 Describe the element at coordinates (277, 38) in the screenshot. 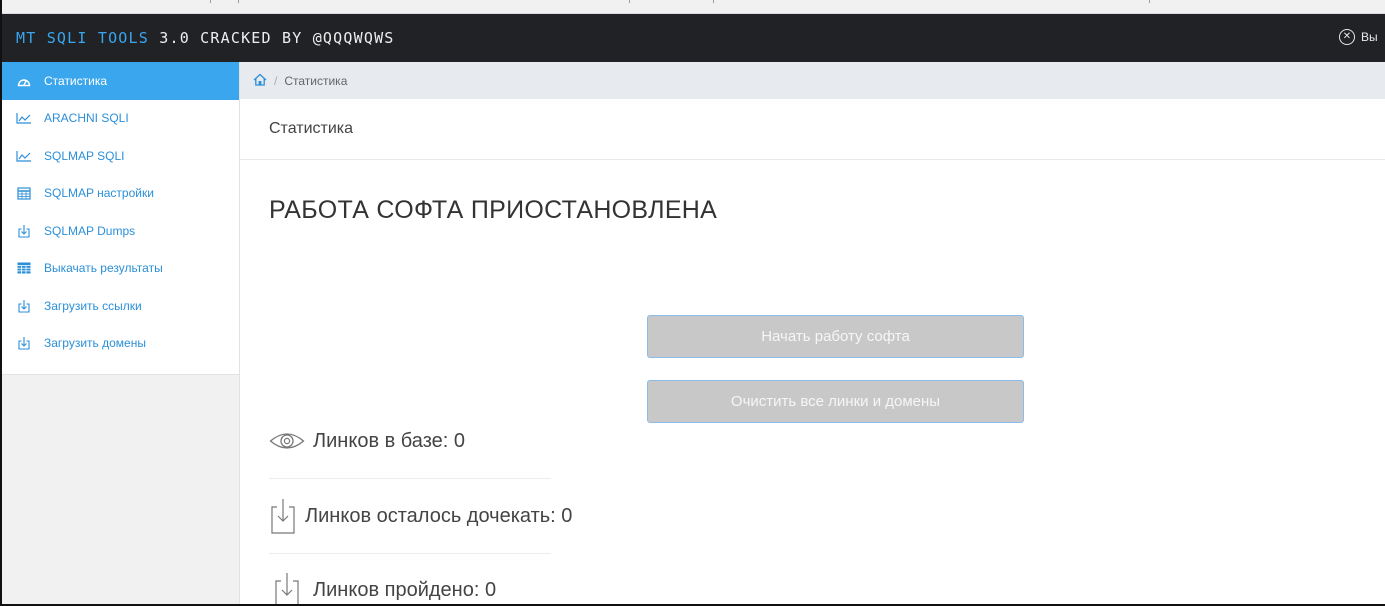

I see `brand-rest: 3.0 CRACKED BY @QQQWQWS` at that location.